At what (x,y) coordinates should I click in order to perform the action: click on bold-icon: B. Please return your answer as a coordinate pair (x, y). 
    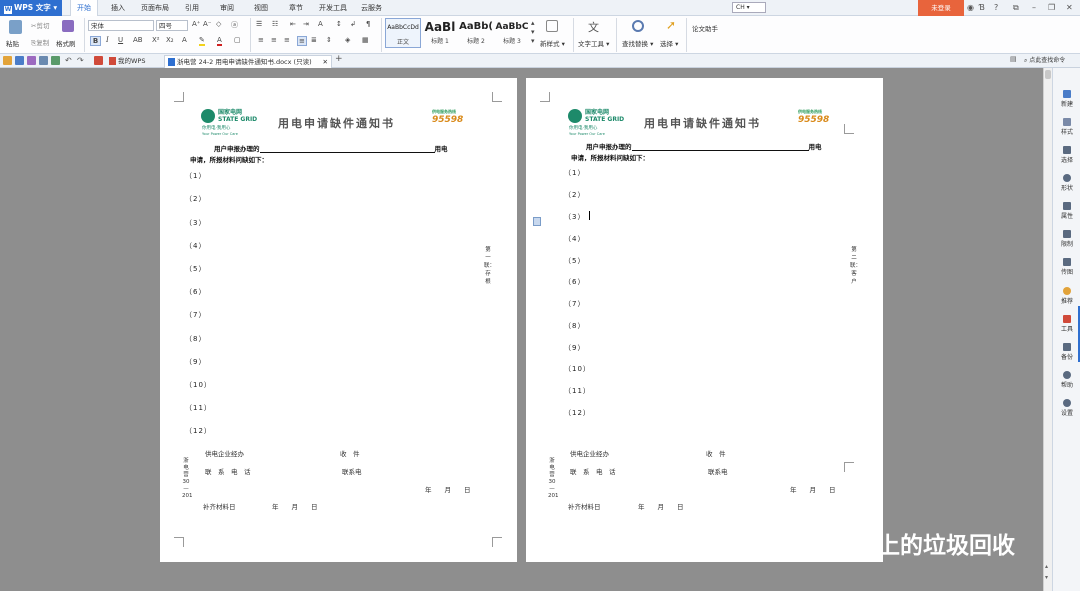
    Looking at the image, I should click on (95, 41).